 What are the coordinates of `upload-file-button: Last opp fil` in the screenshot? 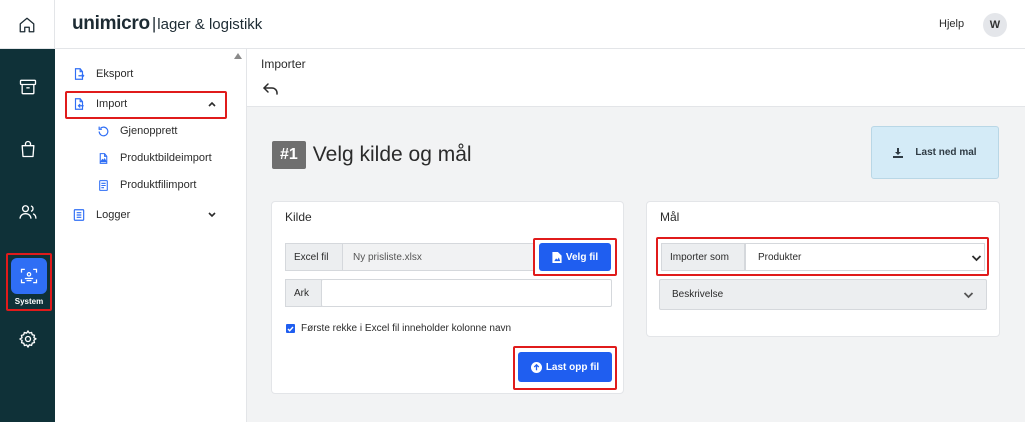 It's located at (565, 367).